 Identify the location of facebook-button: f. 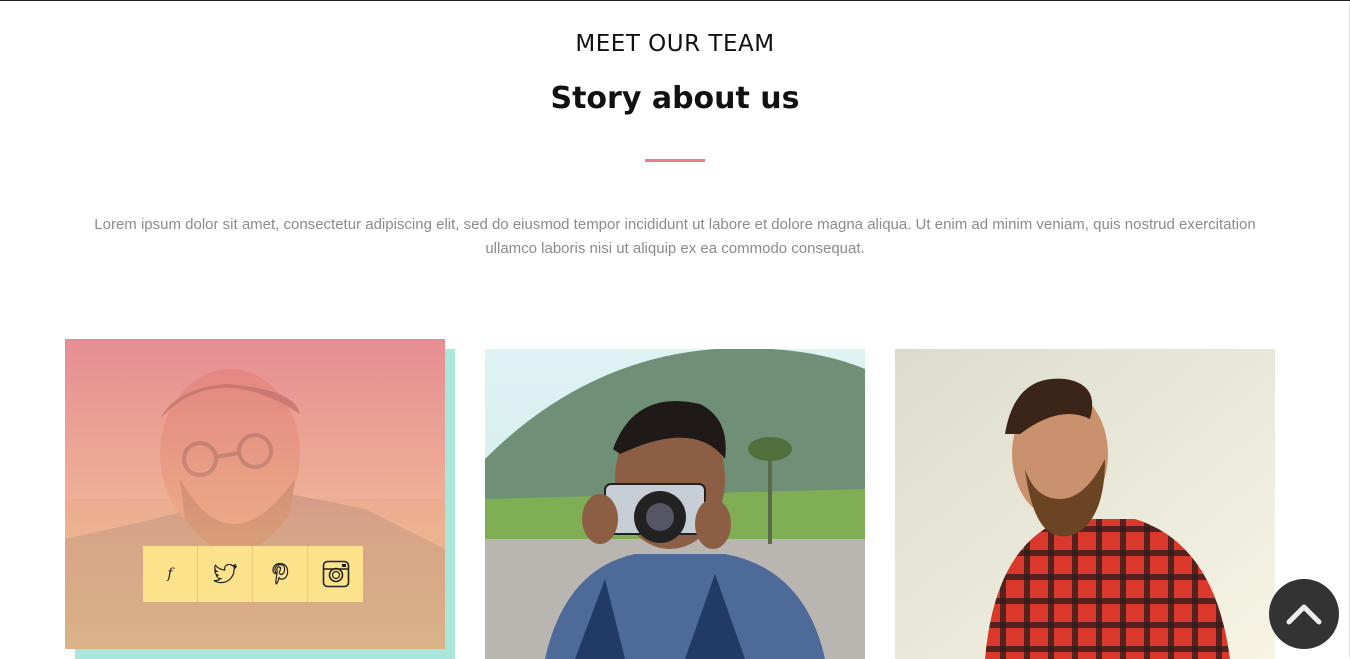
(170, 574).